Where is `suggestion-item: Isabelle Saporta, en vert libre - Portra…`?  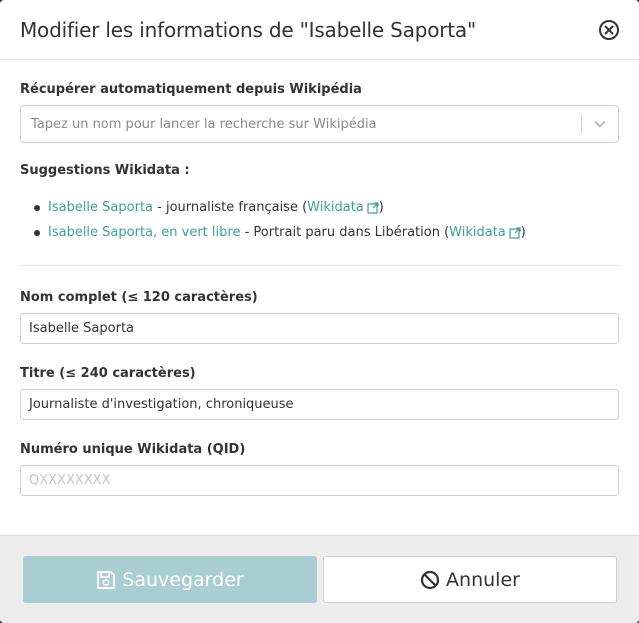
suggestion-item: Isabelle Saporta, en vert libre - Portra… is located at coordinates (326, 232).